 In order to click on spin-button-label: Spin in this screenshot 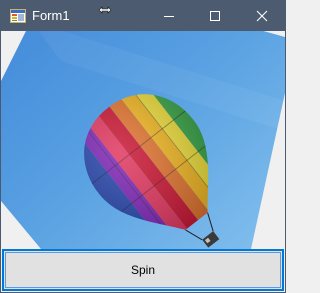, I will do `click(143, 270)`.